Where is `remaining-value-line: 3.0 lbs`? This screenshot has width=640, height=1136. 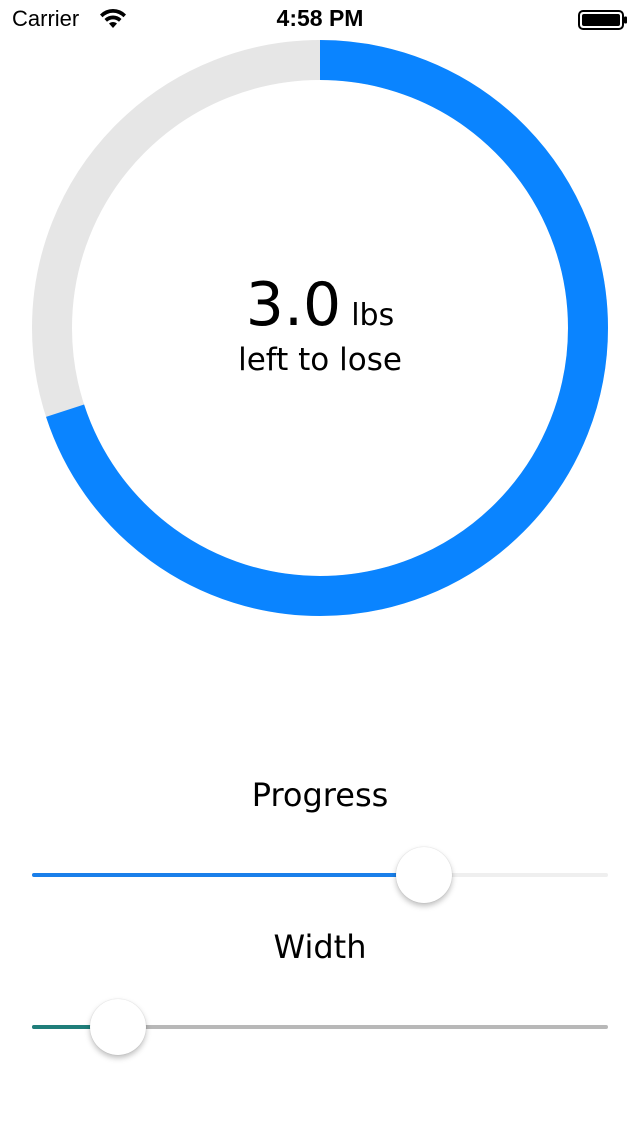 remaining-value-line: 3.0 lbs is located at coordinates (320, 305).